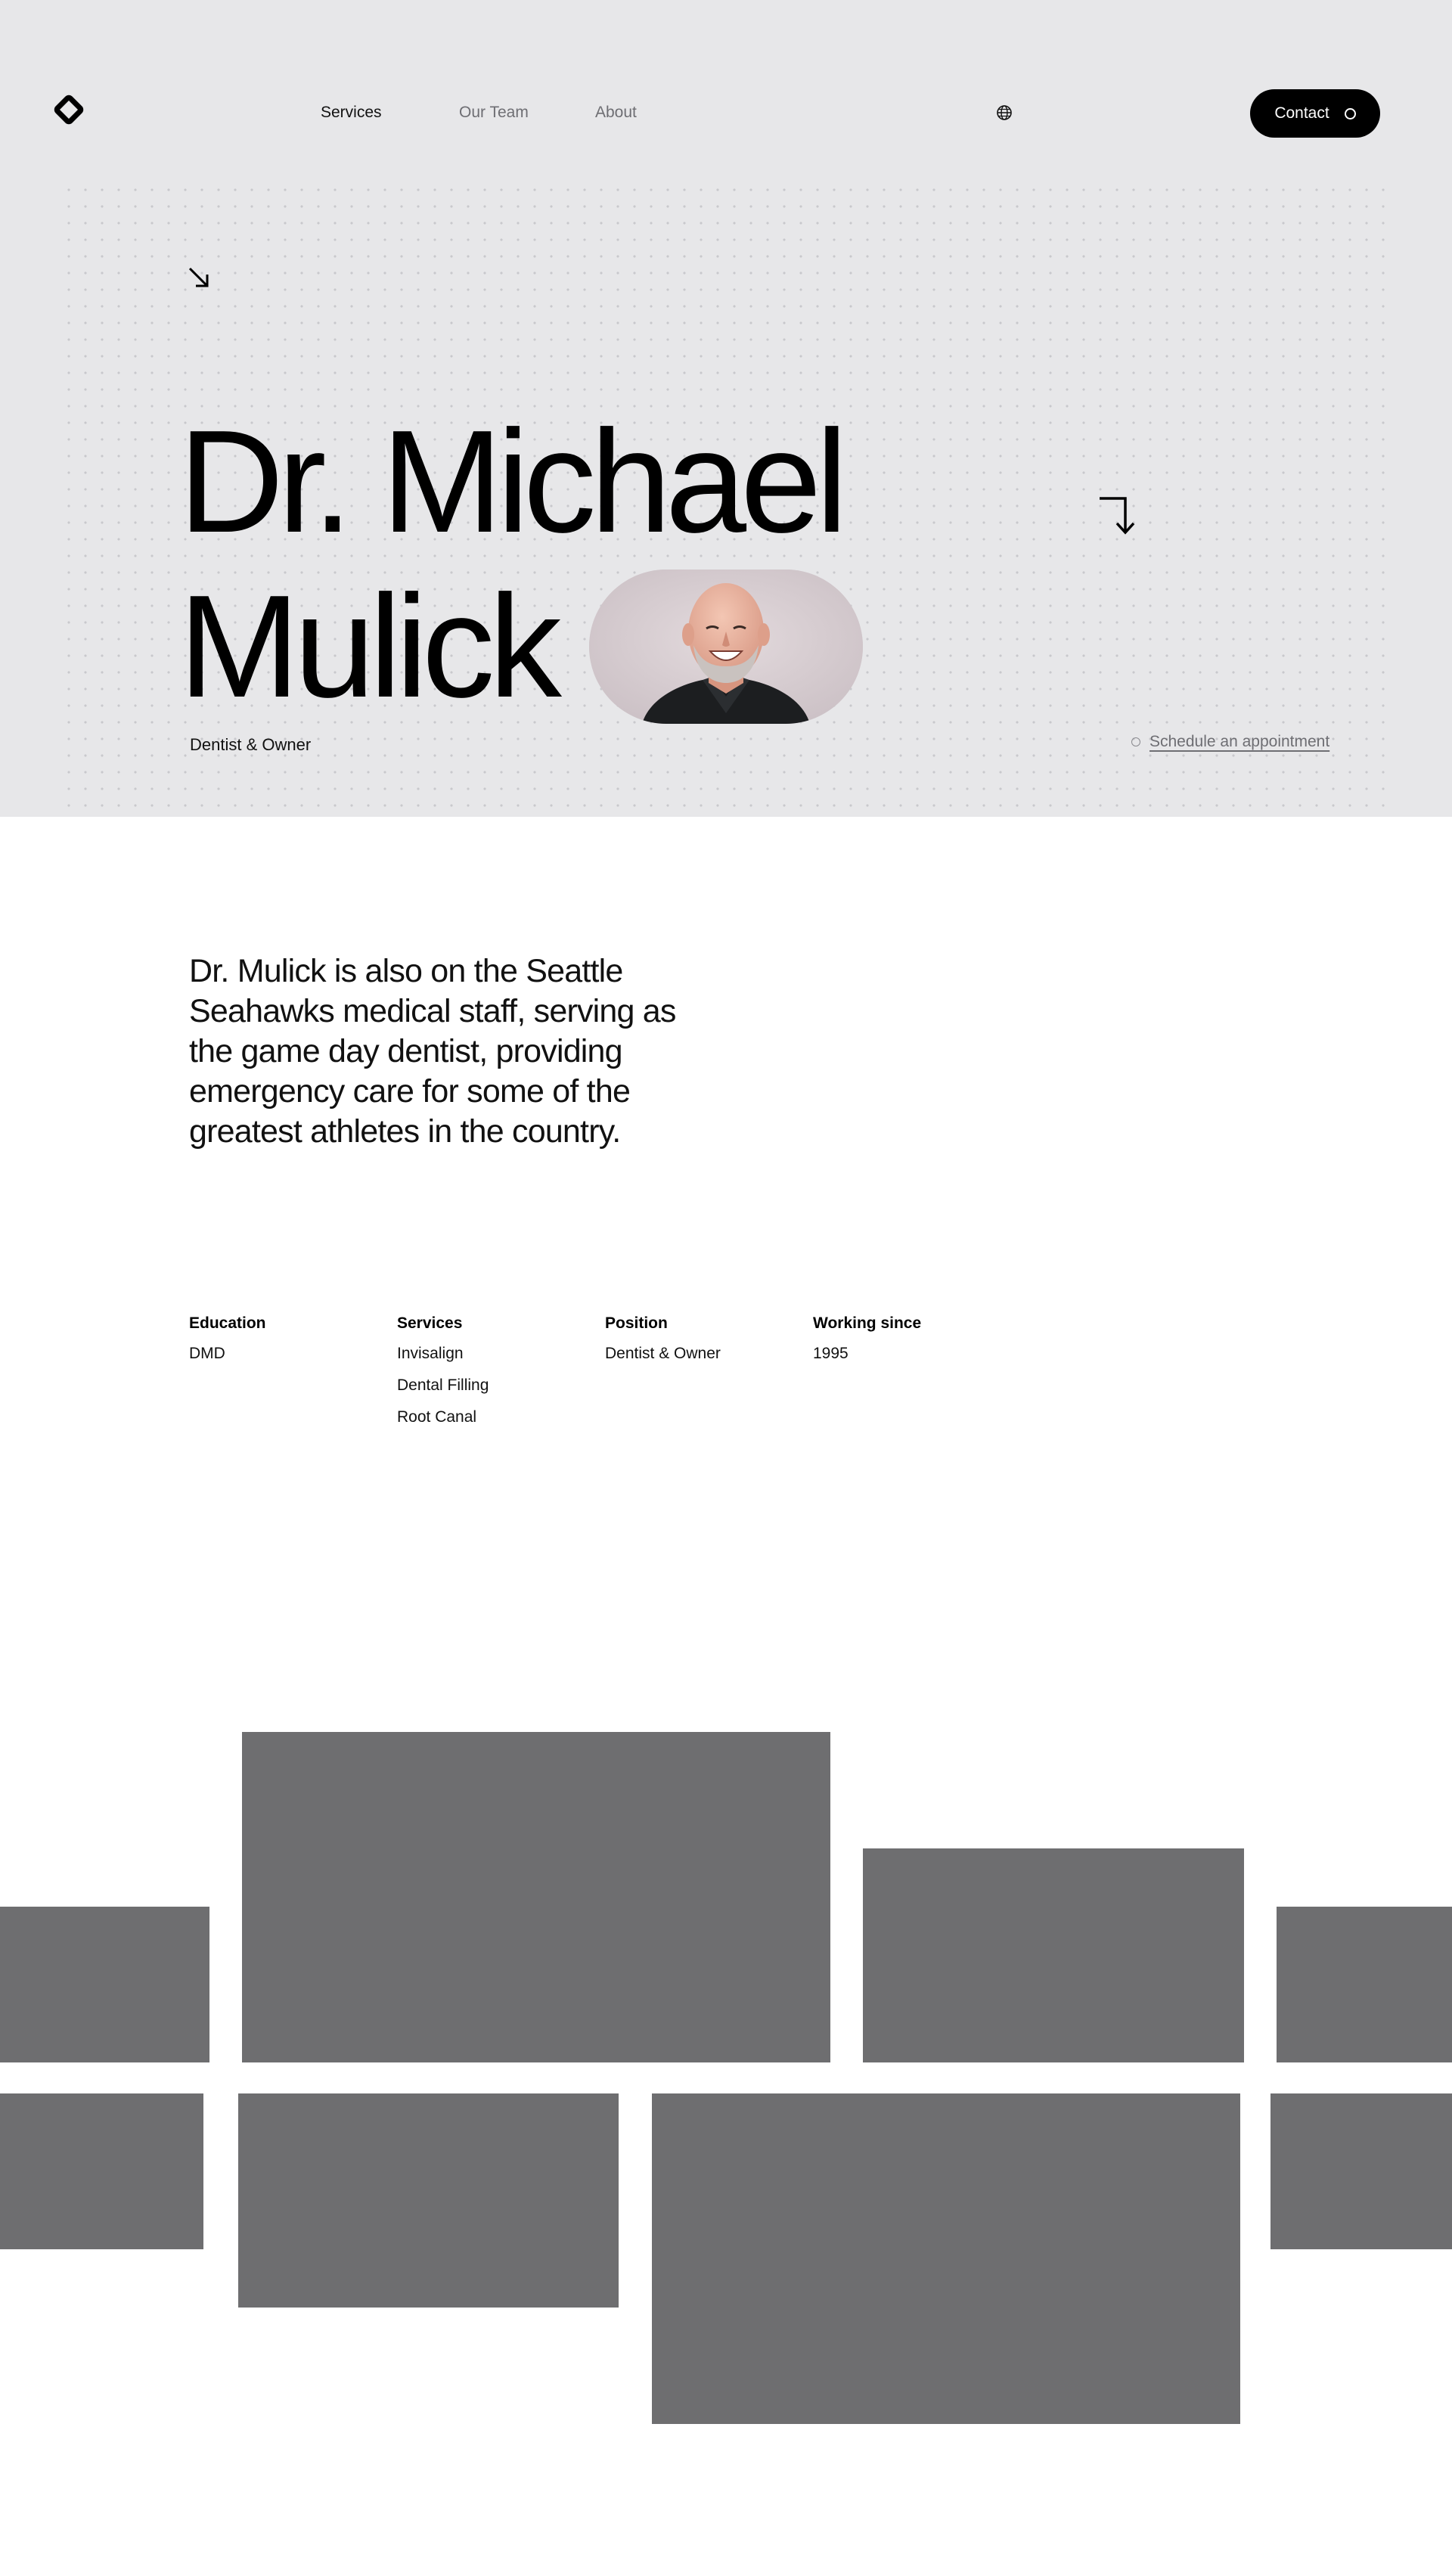 This screenshot has width=1452, height=2576. What do you see at coordinates (437, 1417) in the screenshot?
I see `details-item: Root Canal` at bounding box center [437, 1417].